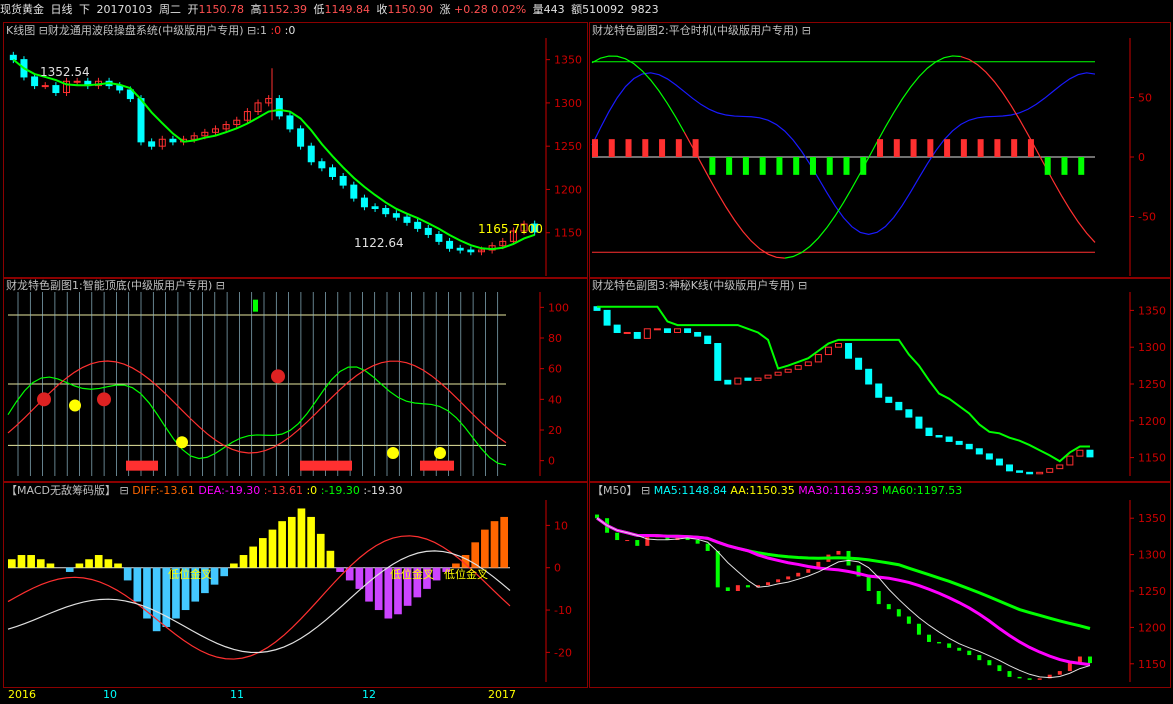  What do you see at coordinates (1152, 664) in the screenshot?
I see `ma-tick-label: 1150` at bounding box center [1152, 664].